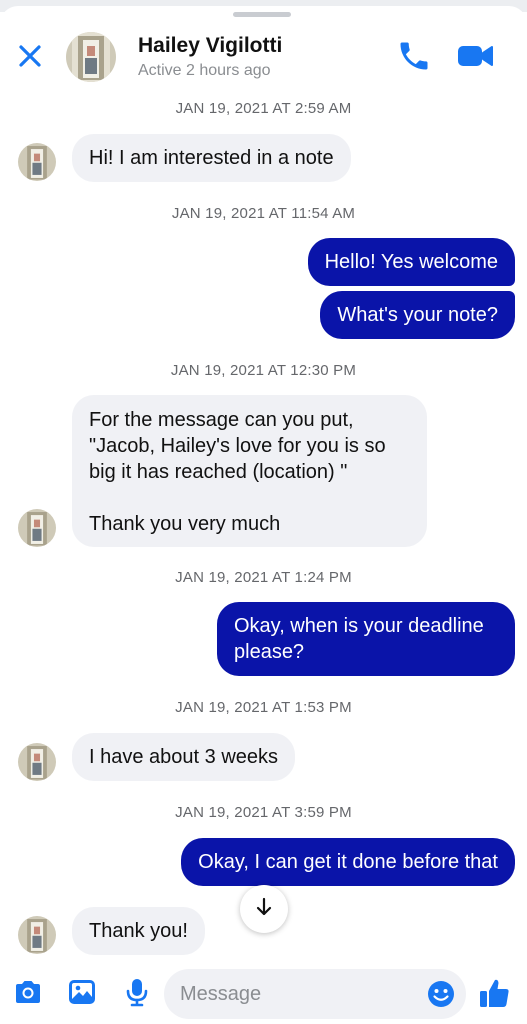 The width and height of the screenshot is (527, 1024). Describe the element at coordinates (263, 707) in the screenshot. I see `message-timestamp: JAN 19, 2021 AT 1:53 PM` at that location.